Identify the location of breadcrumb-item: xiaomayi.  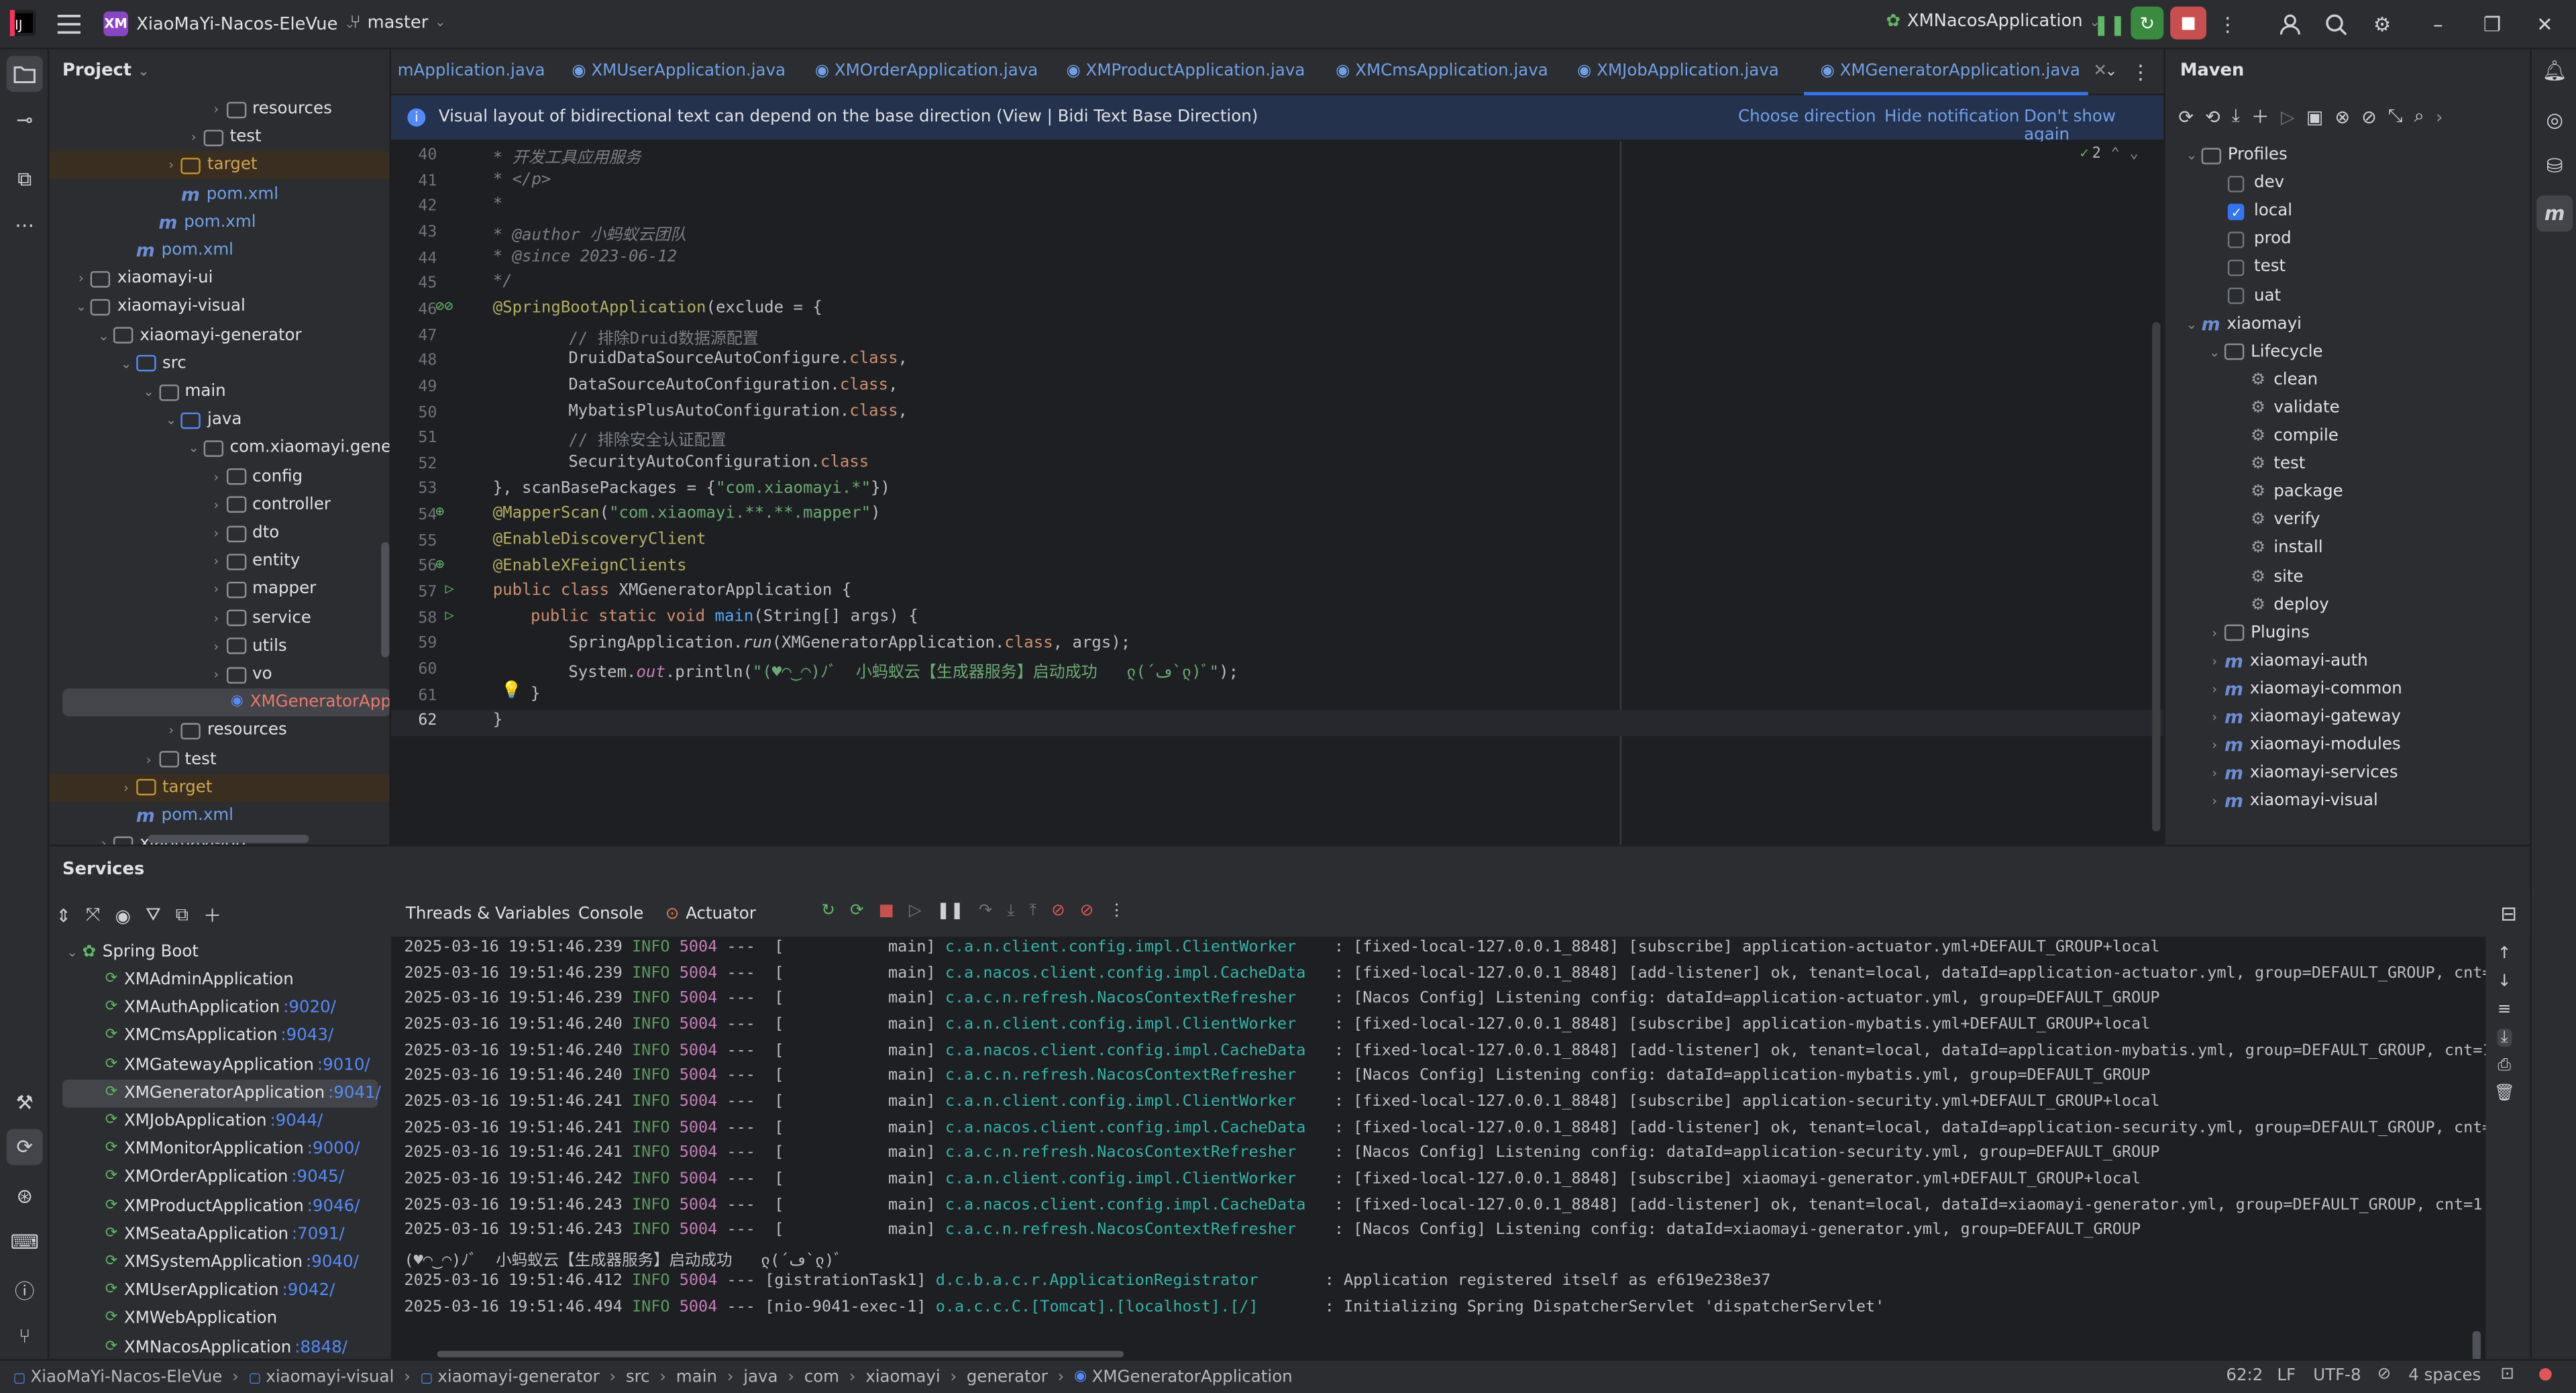
(902, 1377).